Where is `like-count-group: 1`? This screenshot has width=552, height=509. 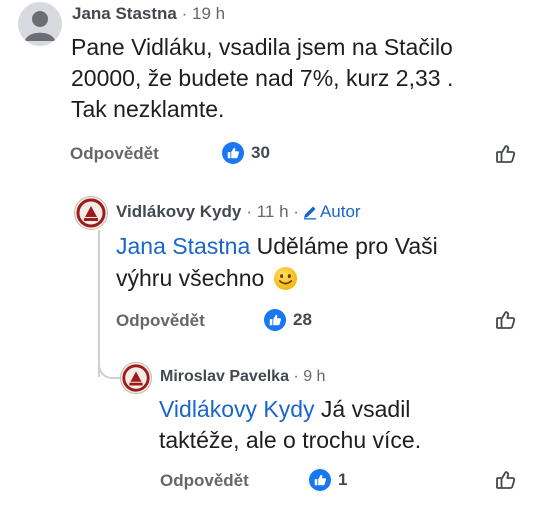 like-count-group: 1 is located at coordinates (328, 480).